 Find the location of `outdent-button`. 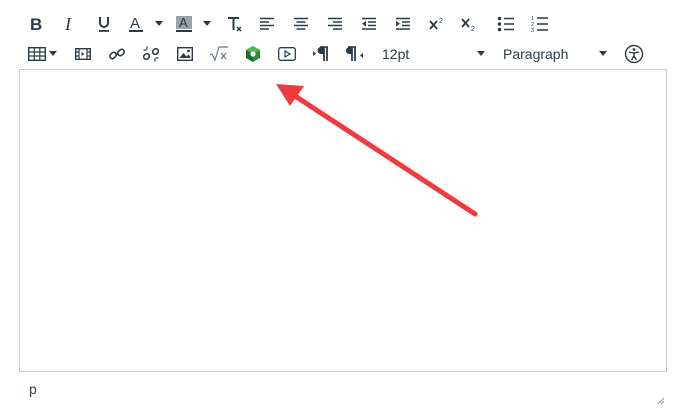

outdent-button is located at coordinates (369, 24).